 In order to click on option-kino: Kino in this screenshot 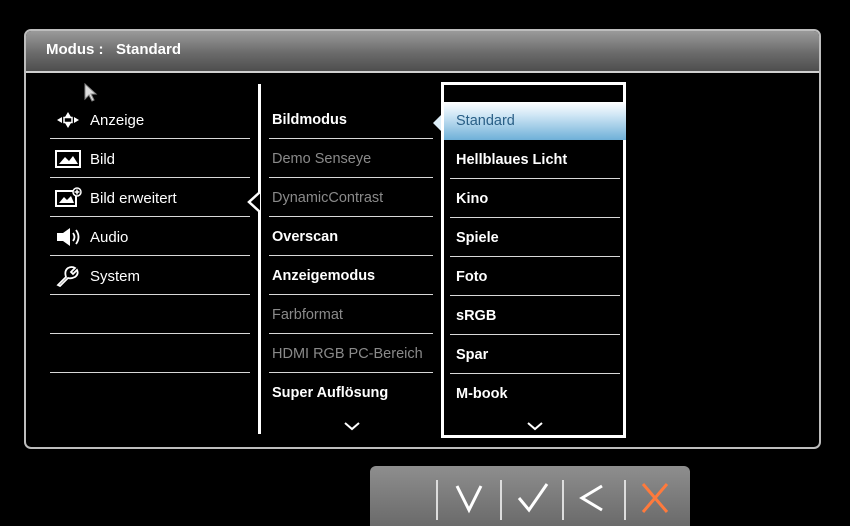, I will do `click(535, 199)`.